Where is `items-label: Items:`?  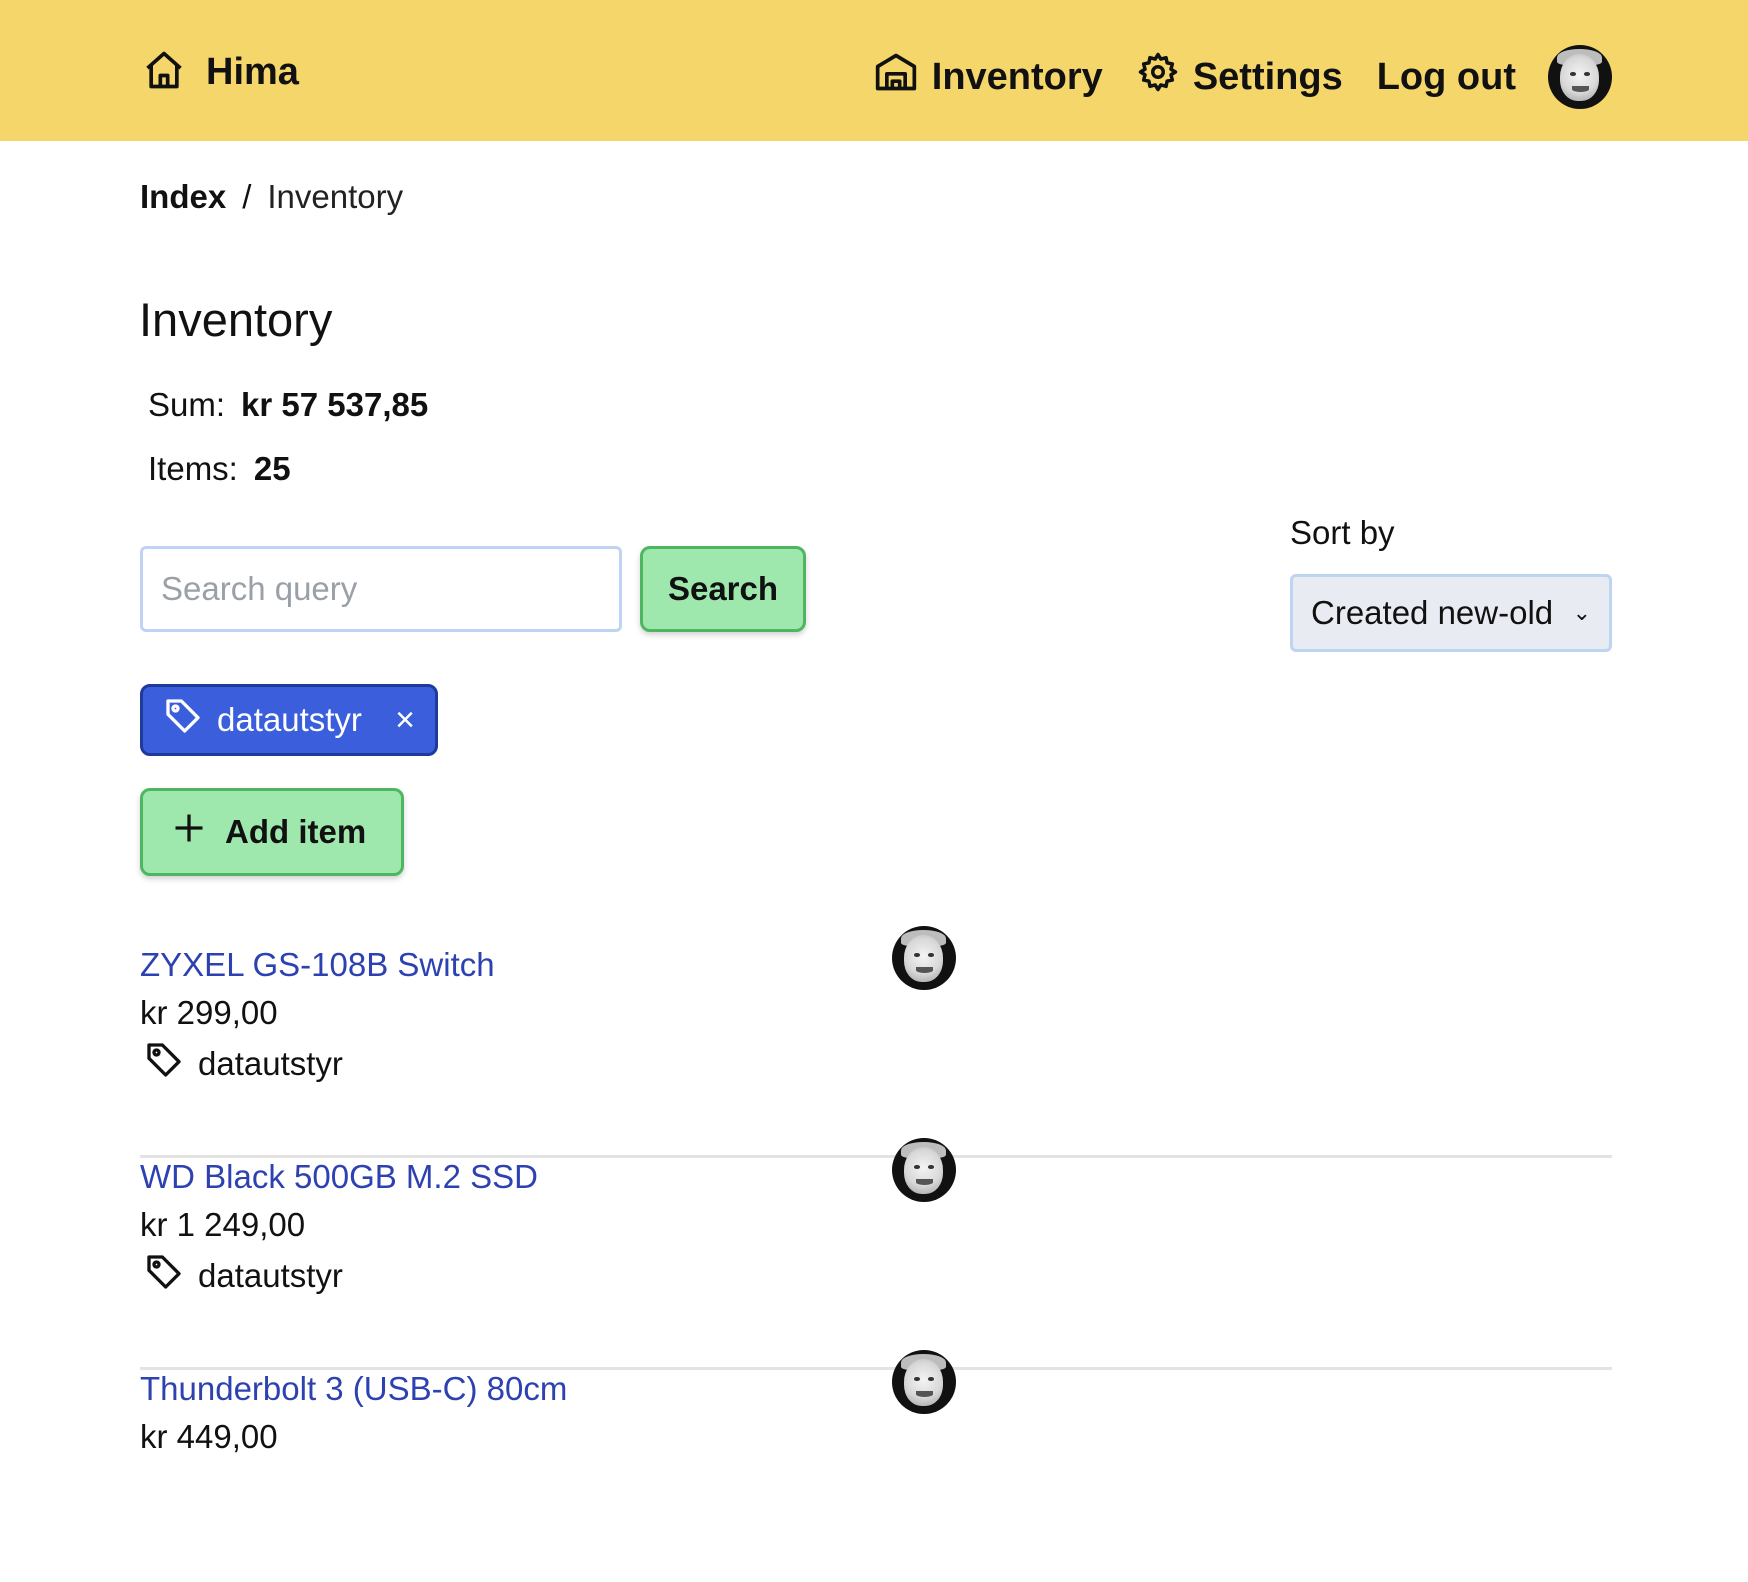 items-label: Items: is located at coordinates (193, 468).